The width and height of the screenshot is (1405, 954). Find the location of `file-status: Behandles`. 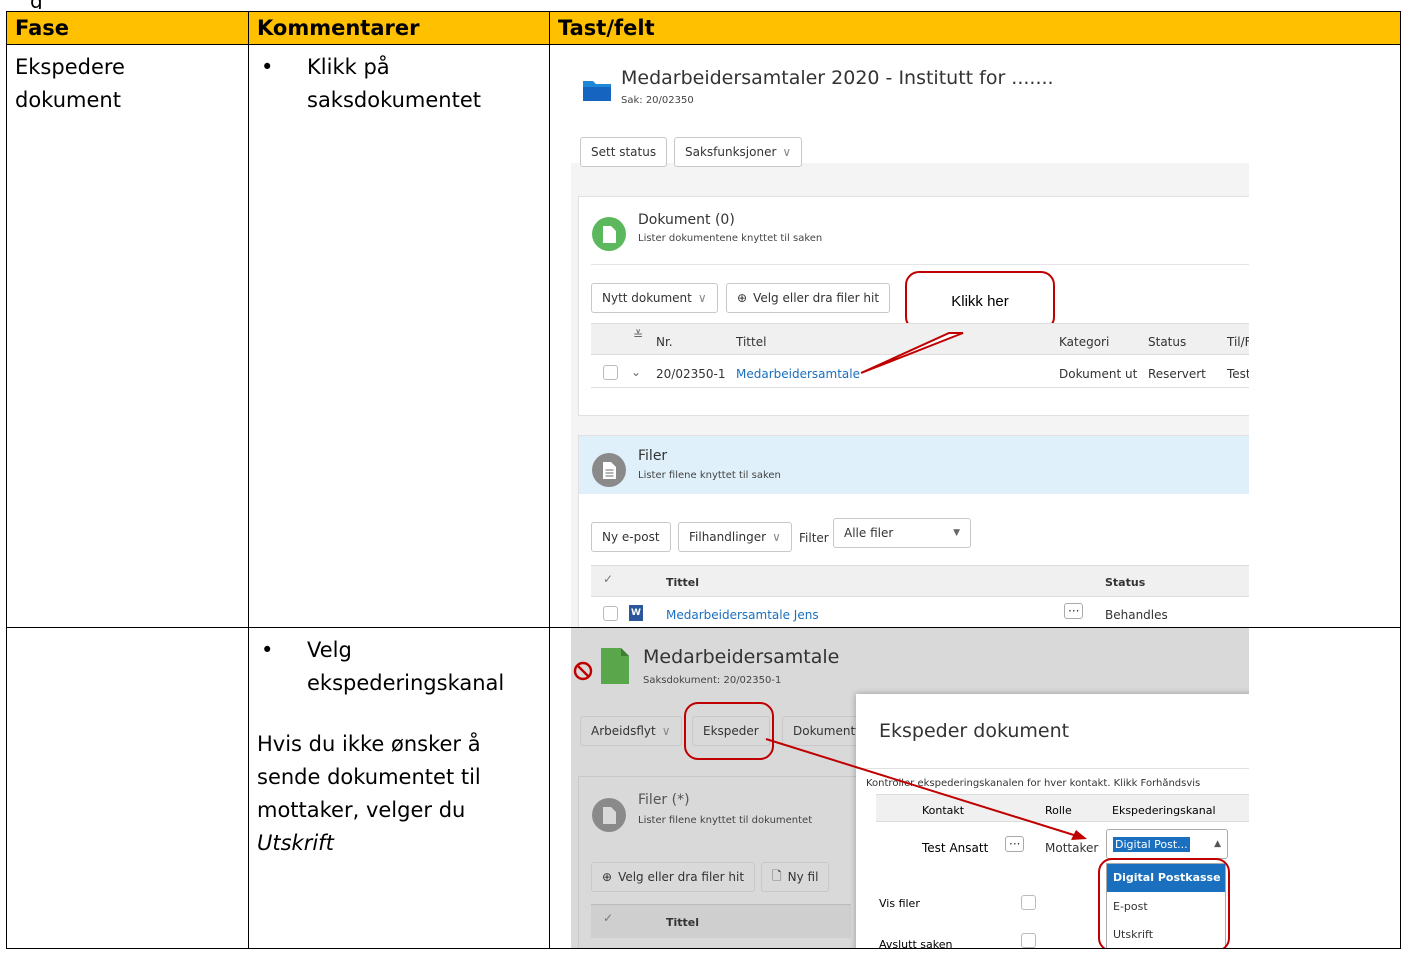

file-status: Behandles is located at coordinates (1136, 615).